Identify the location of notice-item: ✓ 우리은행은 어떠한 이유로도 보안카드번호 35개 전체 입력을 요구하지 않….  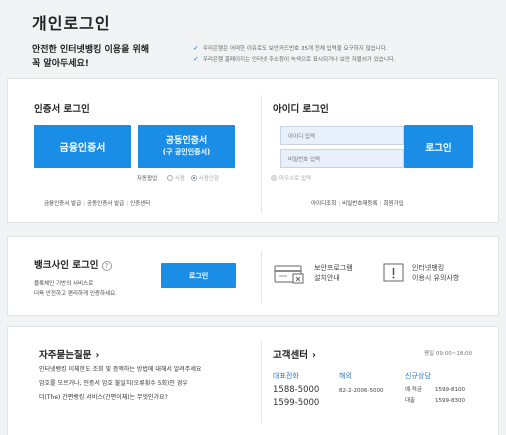
(290, 48).